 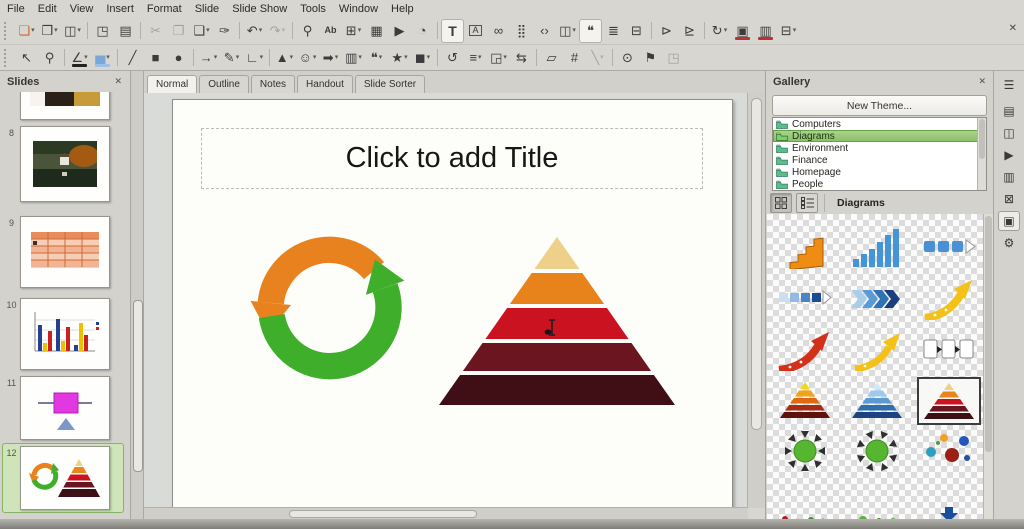 What do you see at coordinates (879, 124) in the screenshot?
I see `theme-row-computers: Computers` at bounding box center [879, 124].